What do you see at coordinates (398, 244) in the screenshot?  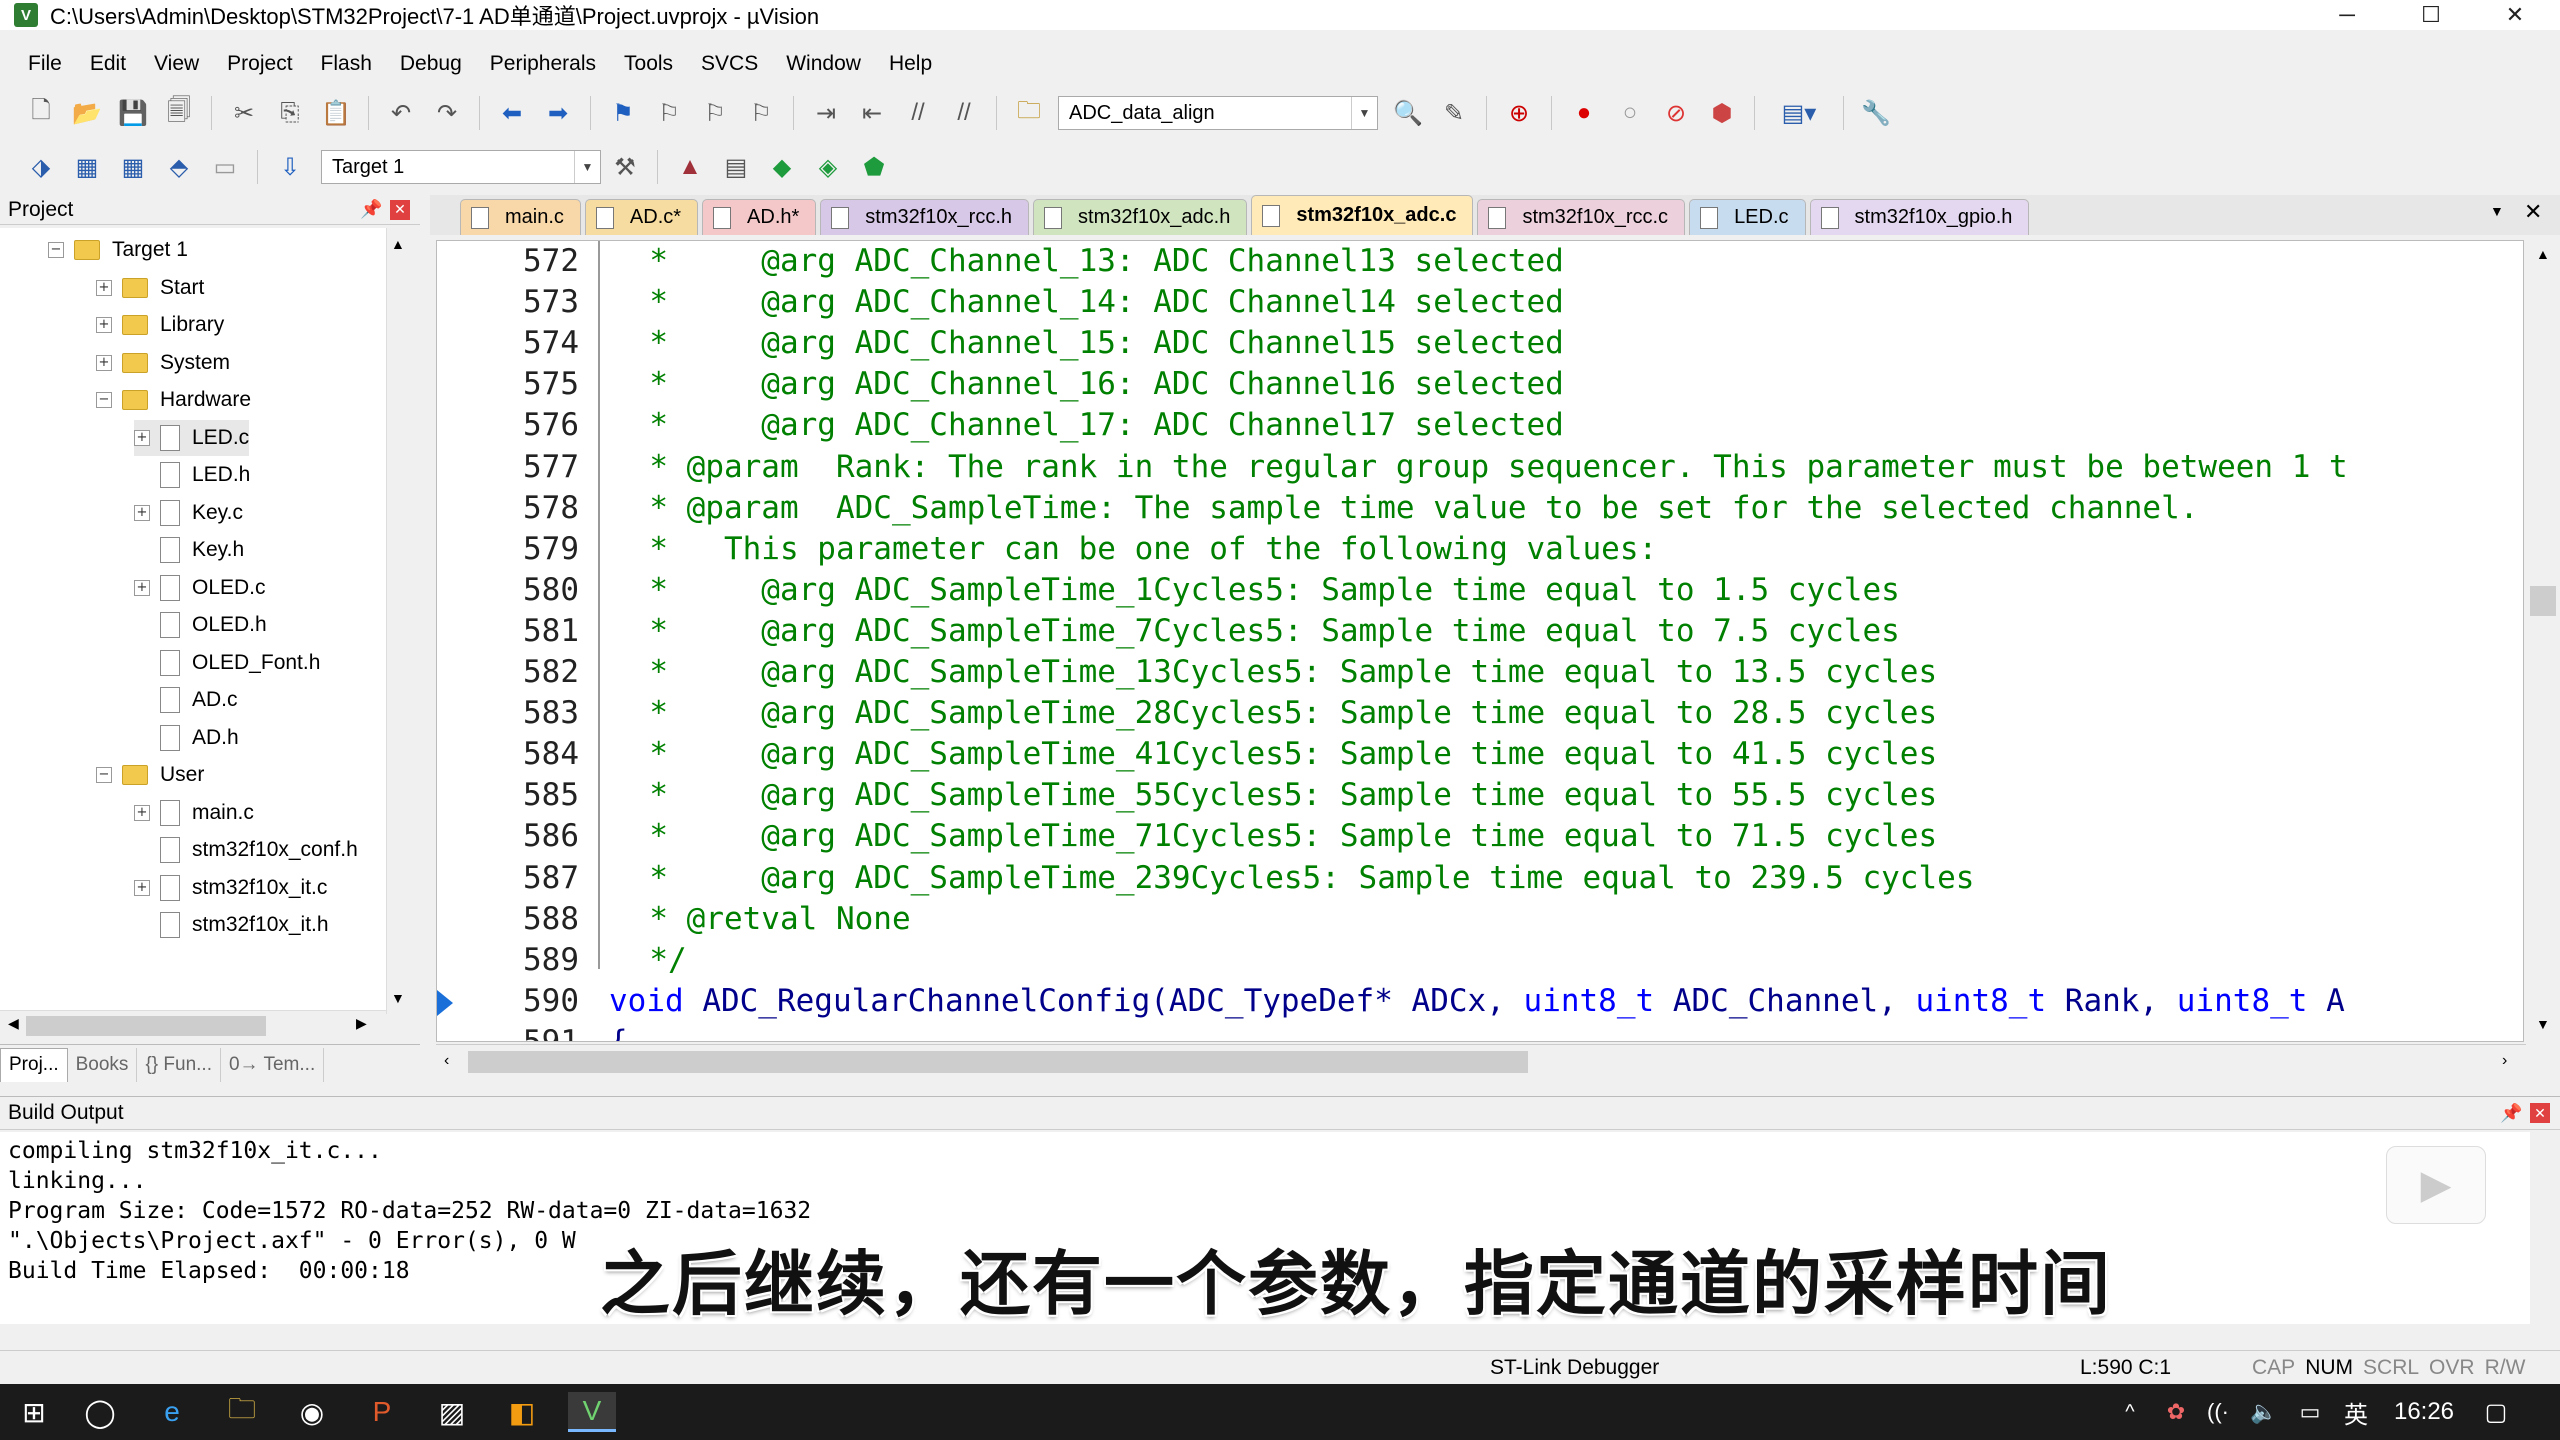 I see `scroll-up-icon: ▲` at bounding box center [398, 244].